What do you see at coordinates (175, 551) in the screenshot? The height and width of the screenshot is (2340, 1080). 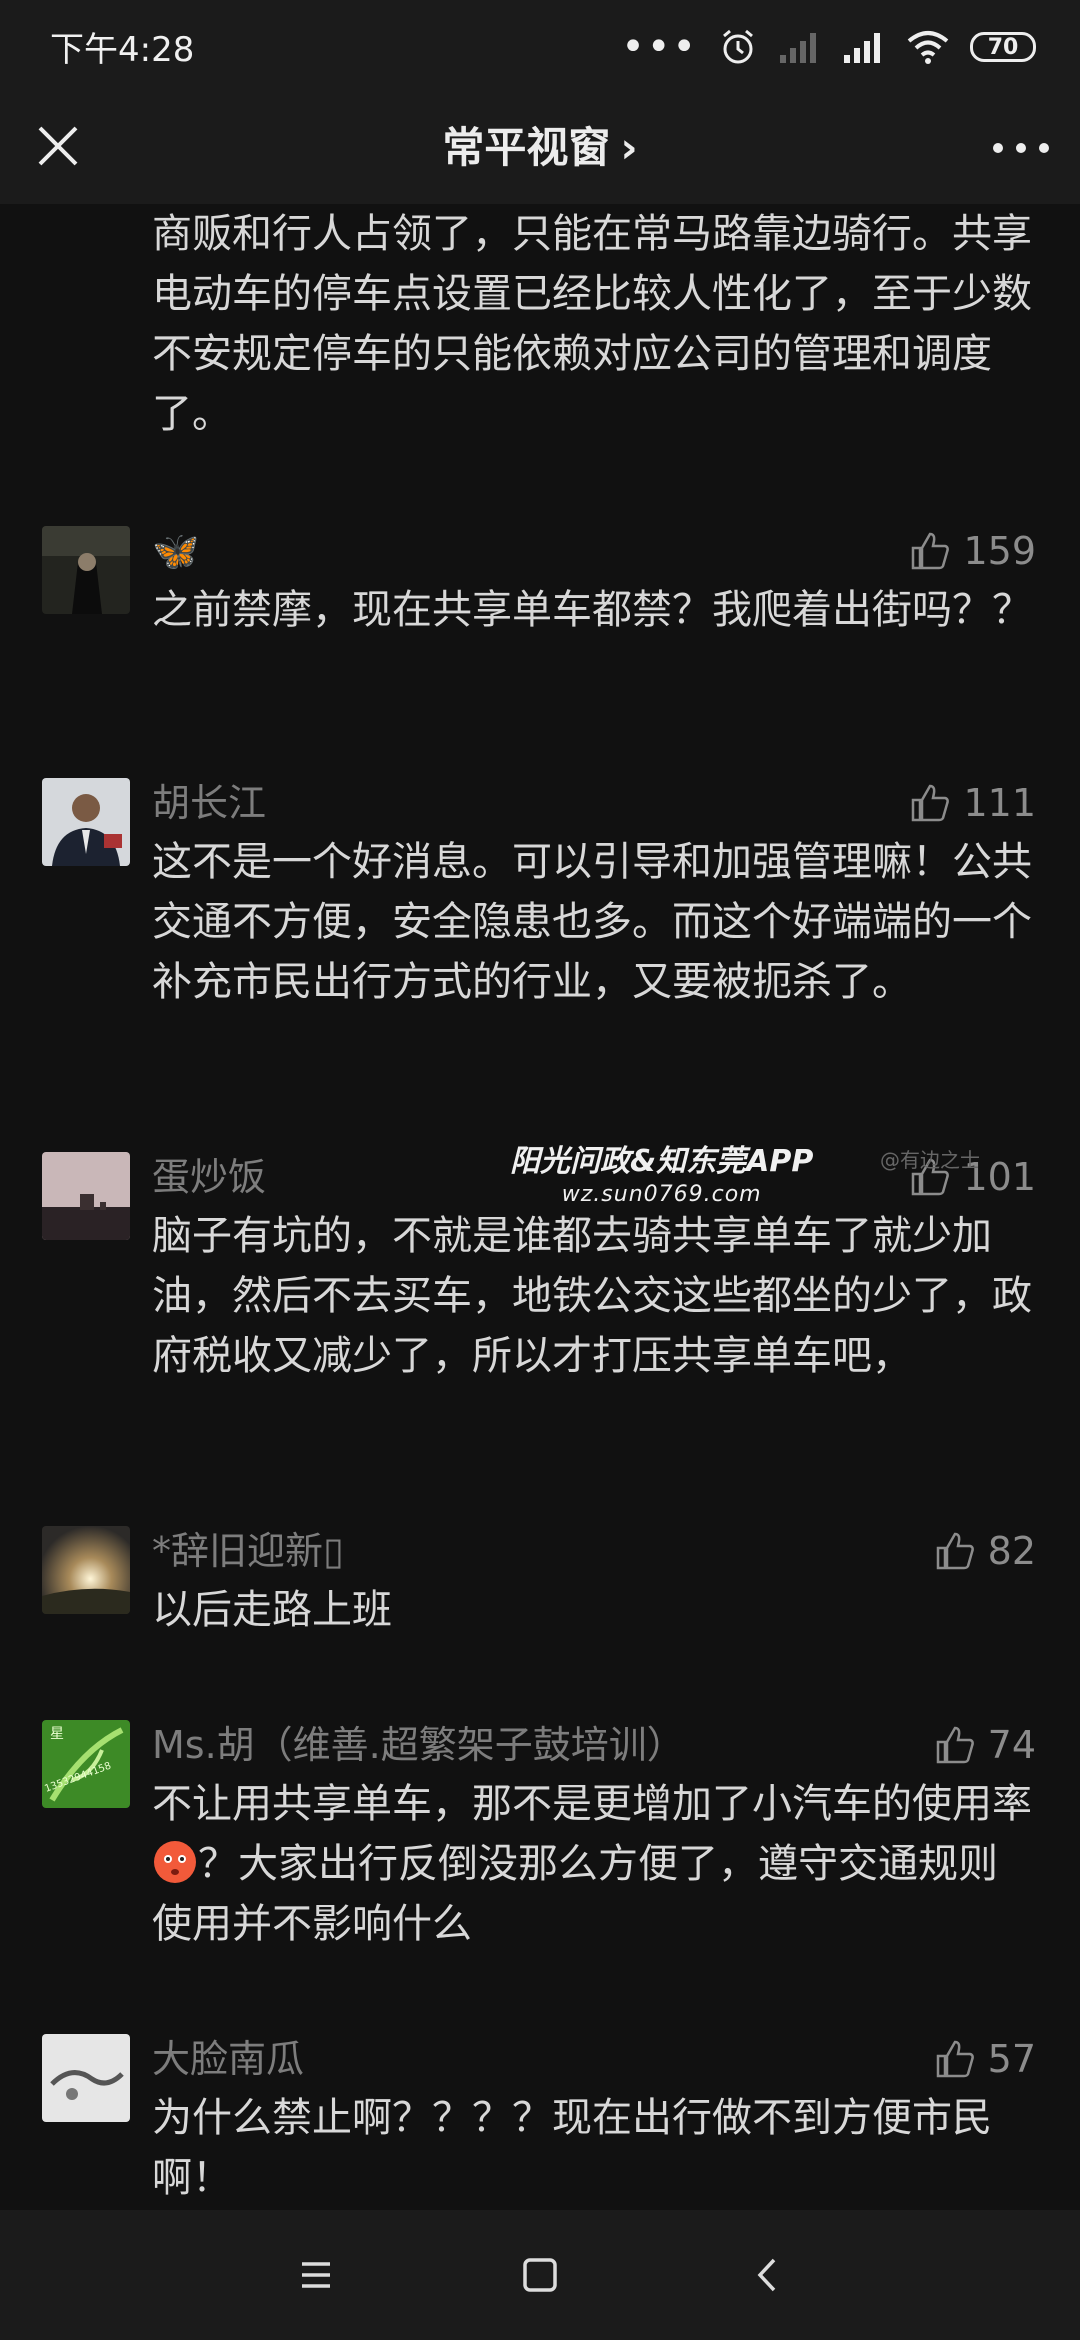 I see `author-name: 🦋` at bounding box center [175, 551].